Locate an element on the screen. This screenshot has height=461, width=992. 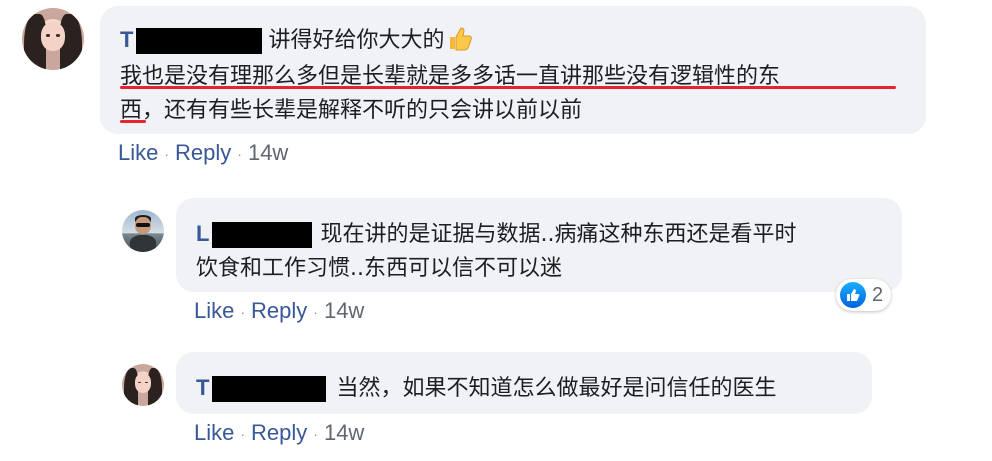
comment-bubble: T 当然，如果不知道怎么做最好是问信任的医生 is located at coordinates (524, 383).